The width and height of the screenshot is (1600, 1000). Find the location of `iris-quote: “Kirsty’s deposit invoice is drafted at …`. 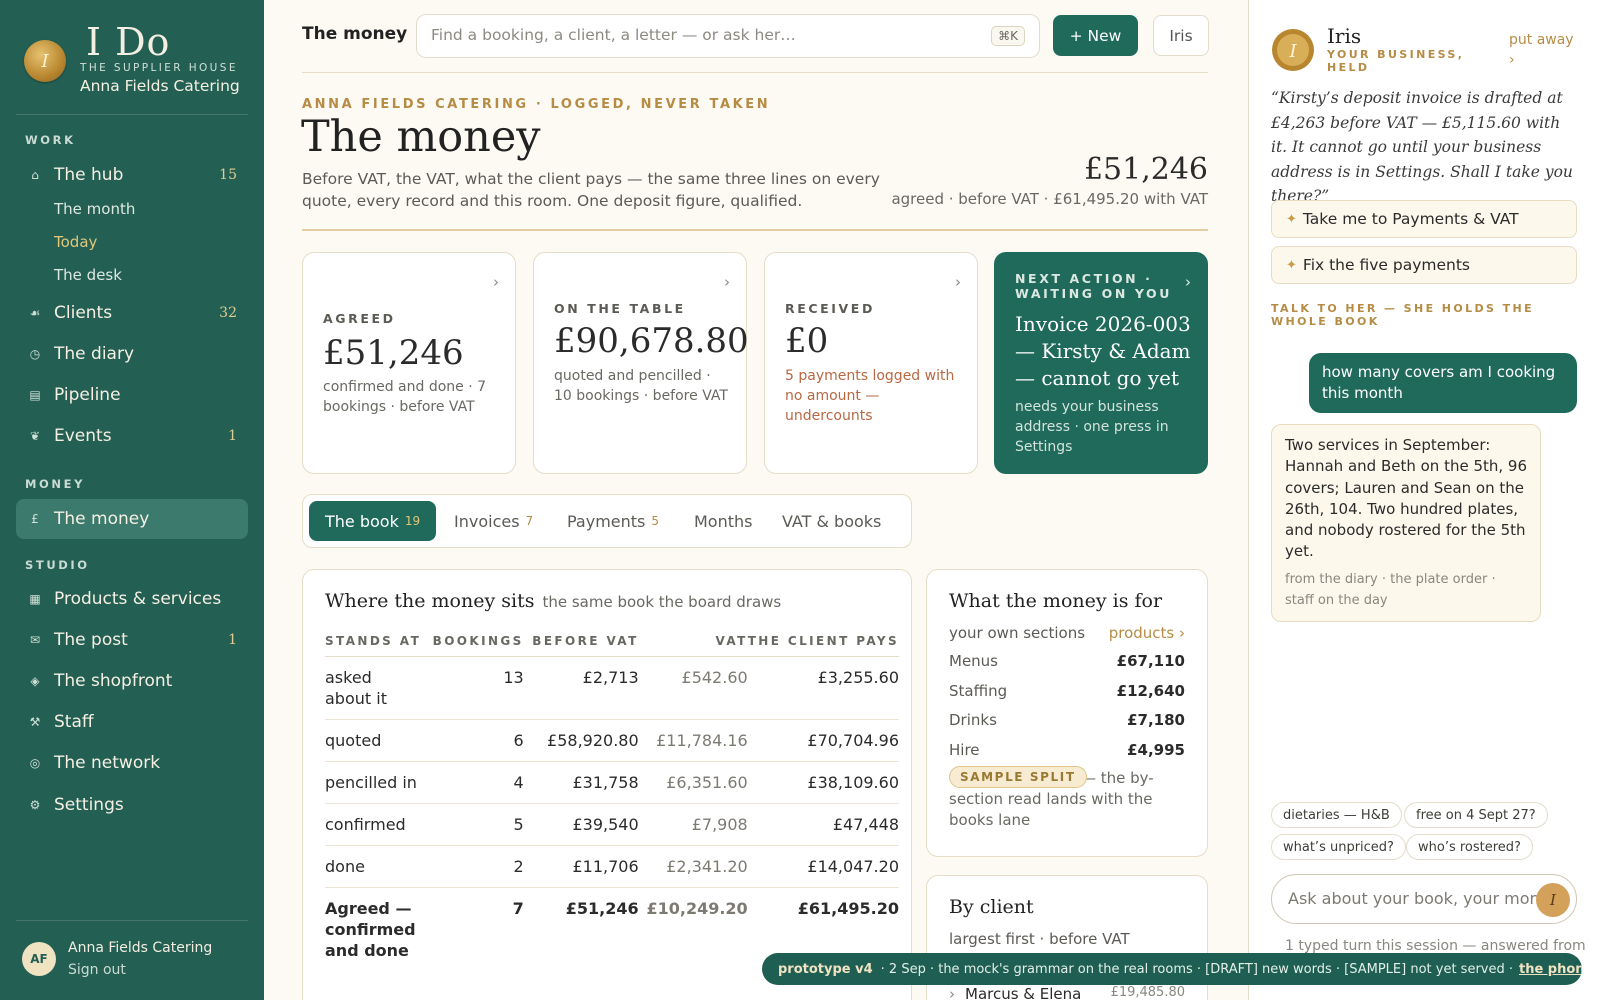

iris-quote: “Kirsty’s deposit invoice is drafted at … is located at coordinates (1422, 147).